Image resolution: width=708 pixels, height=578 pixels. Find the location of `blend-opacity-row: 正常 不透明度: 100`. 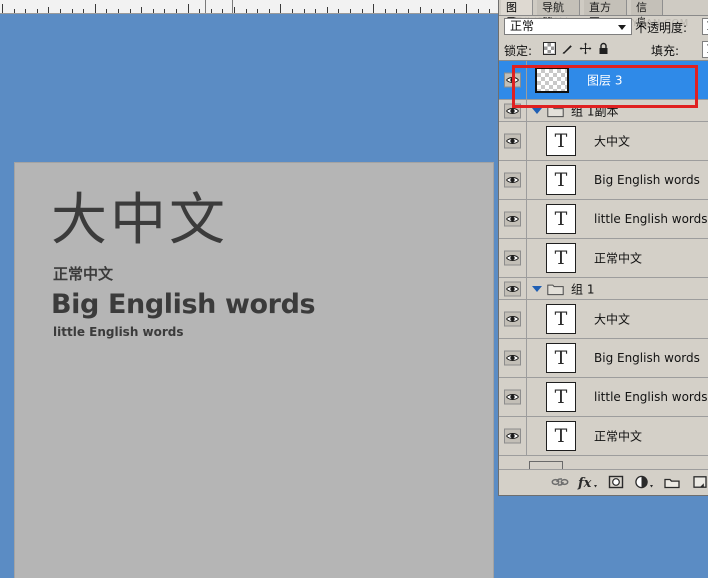

blend-opacity-row: 正常 不透明度: 100 is located at coordinates (603, 26).